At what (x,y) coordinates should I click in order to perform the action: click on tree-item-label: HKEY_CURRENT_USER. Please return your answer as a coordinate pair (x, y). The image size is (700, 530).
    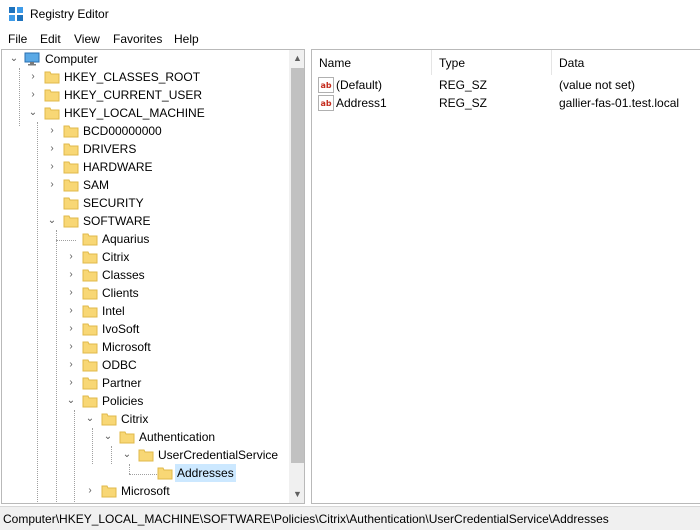
    Looking at the image, I should click on (133, 95).